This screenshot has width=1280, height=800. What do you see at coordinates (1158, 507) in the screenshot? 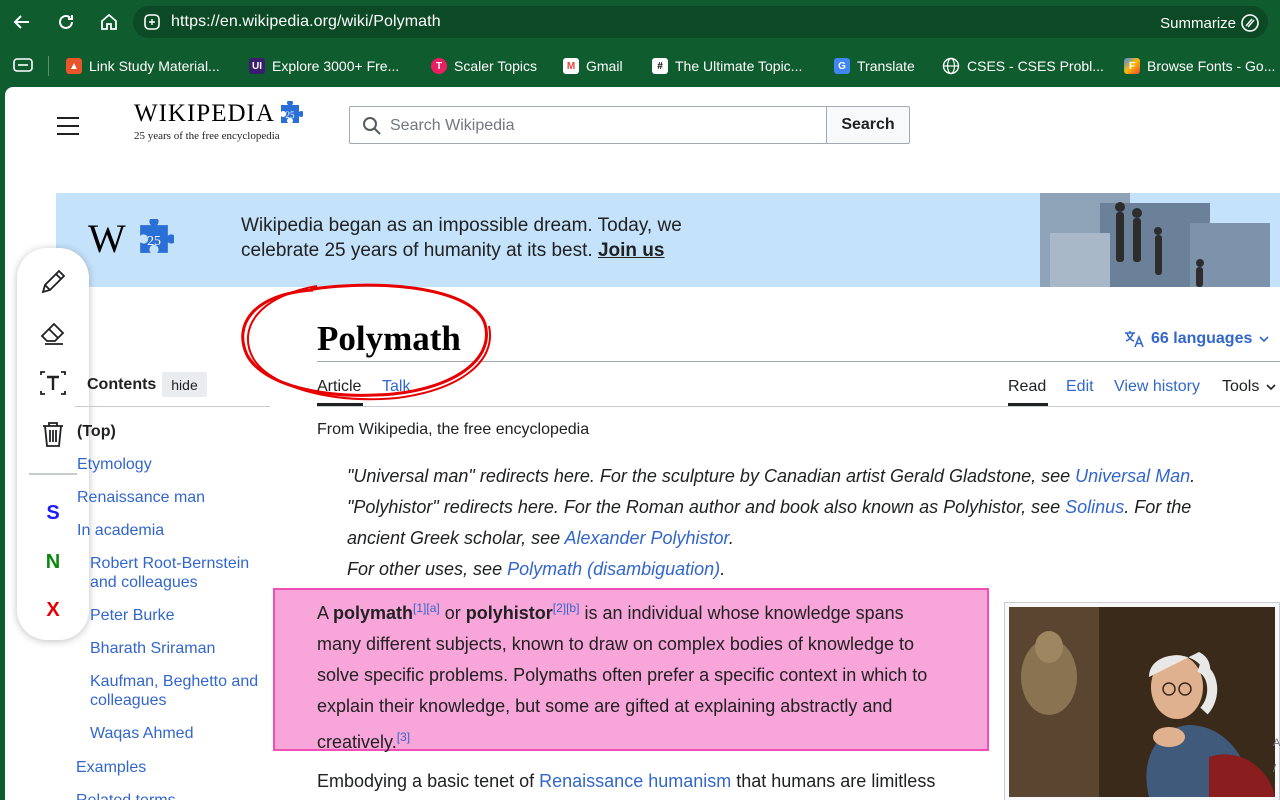
I see `hatnote-text: . For the` at bounding box center [1158, 507].